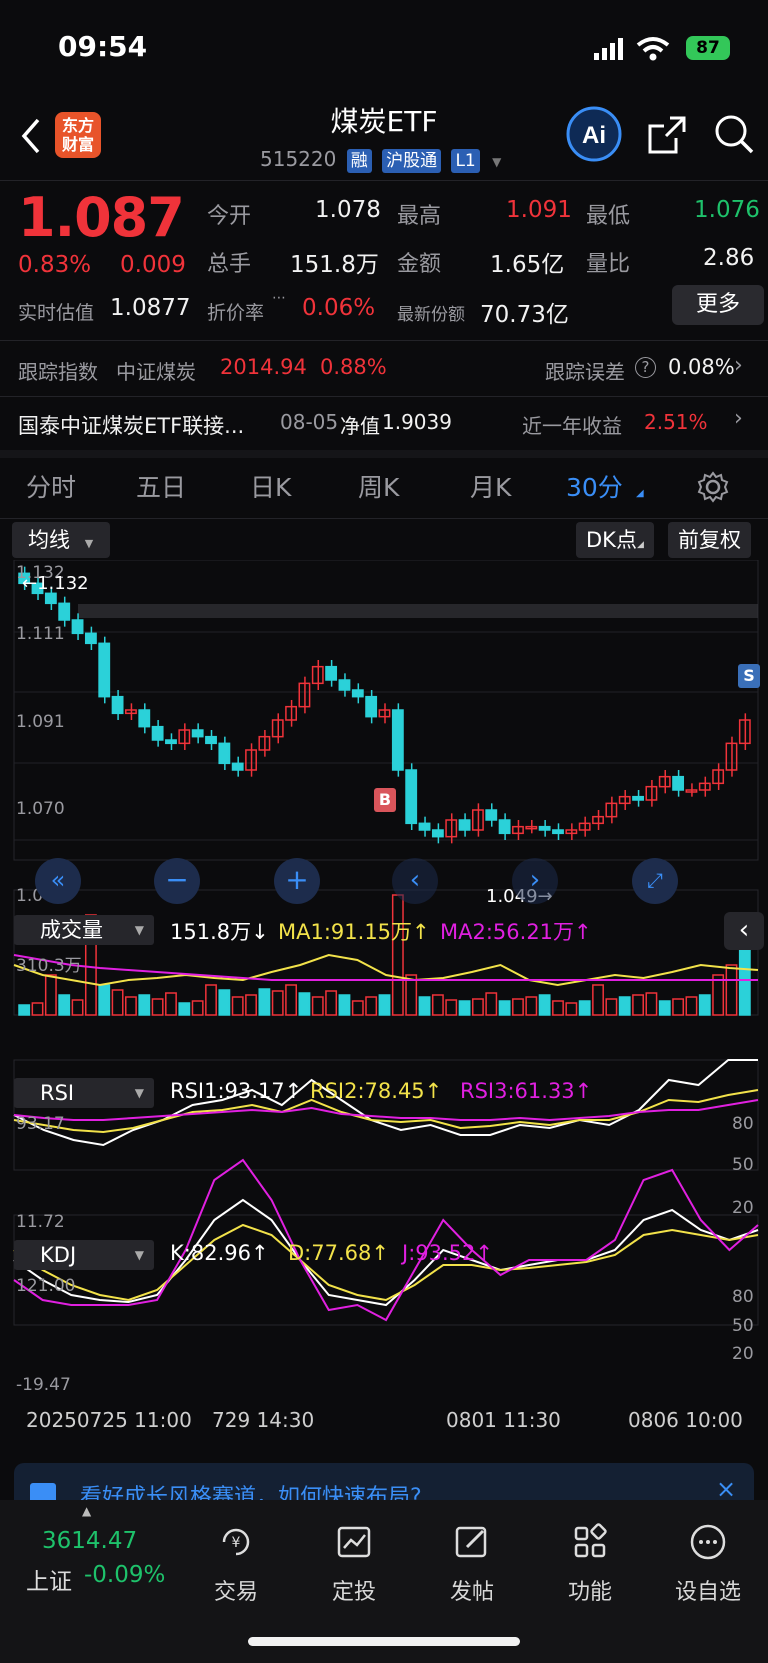 The width and height of the screenshot is (768, 1663). I want to click on more-button: 更多, so click(718, 305).